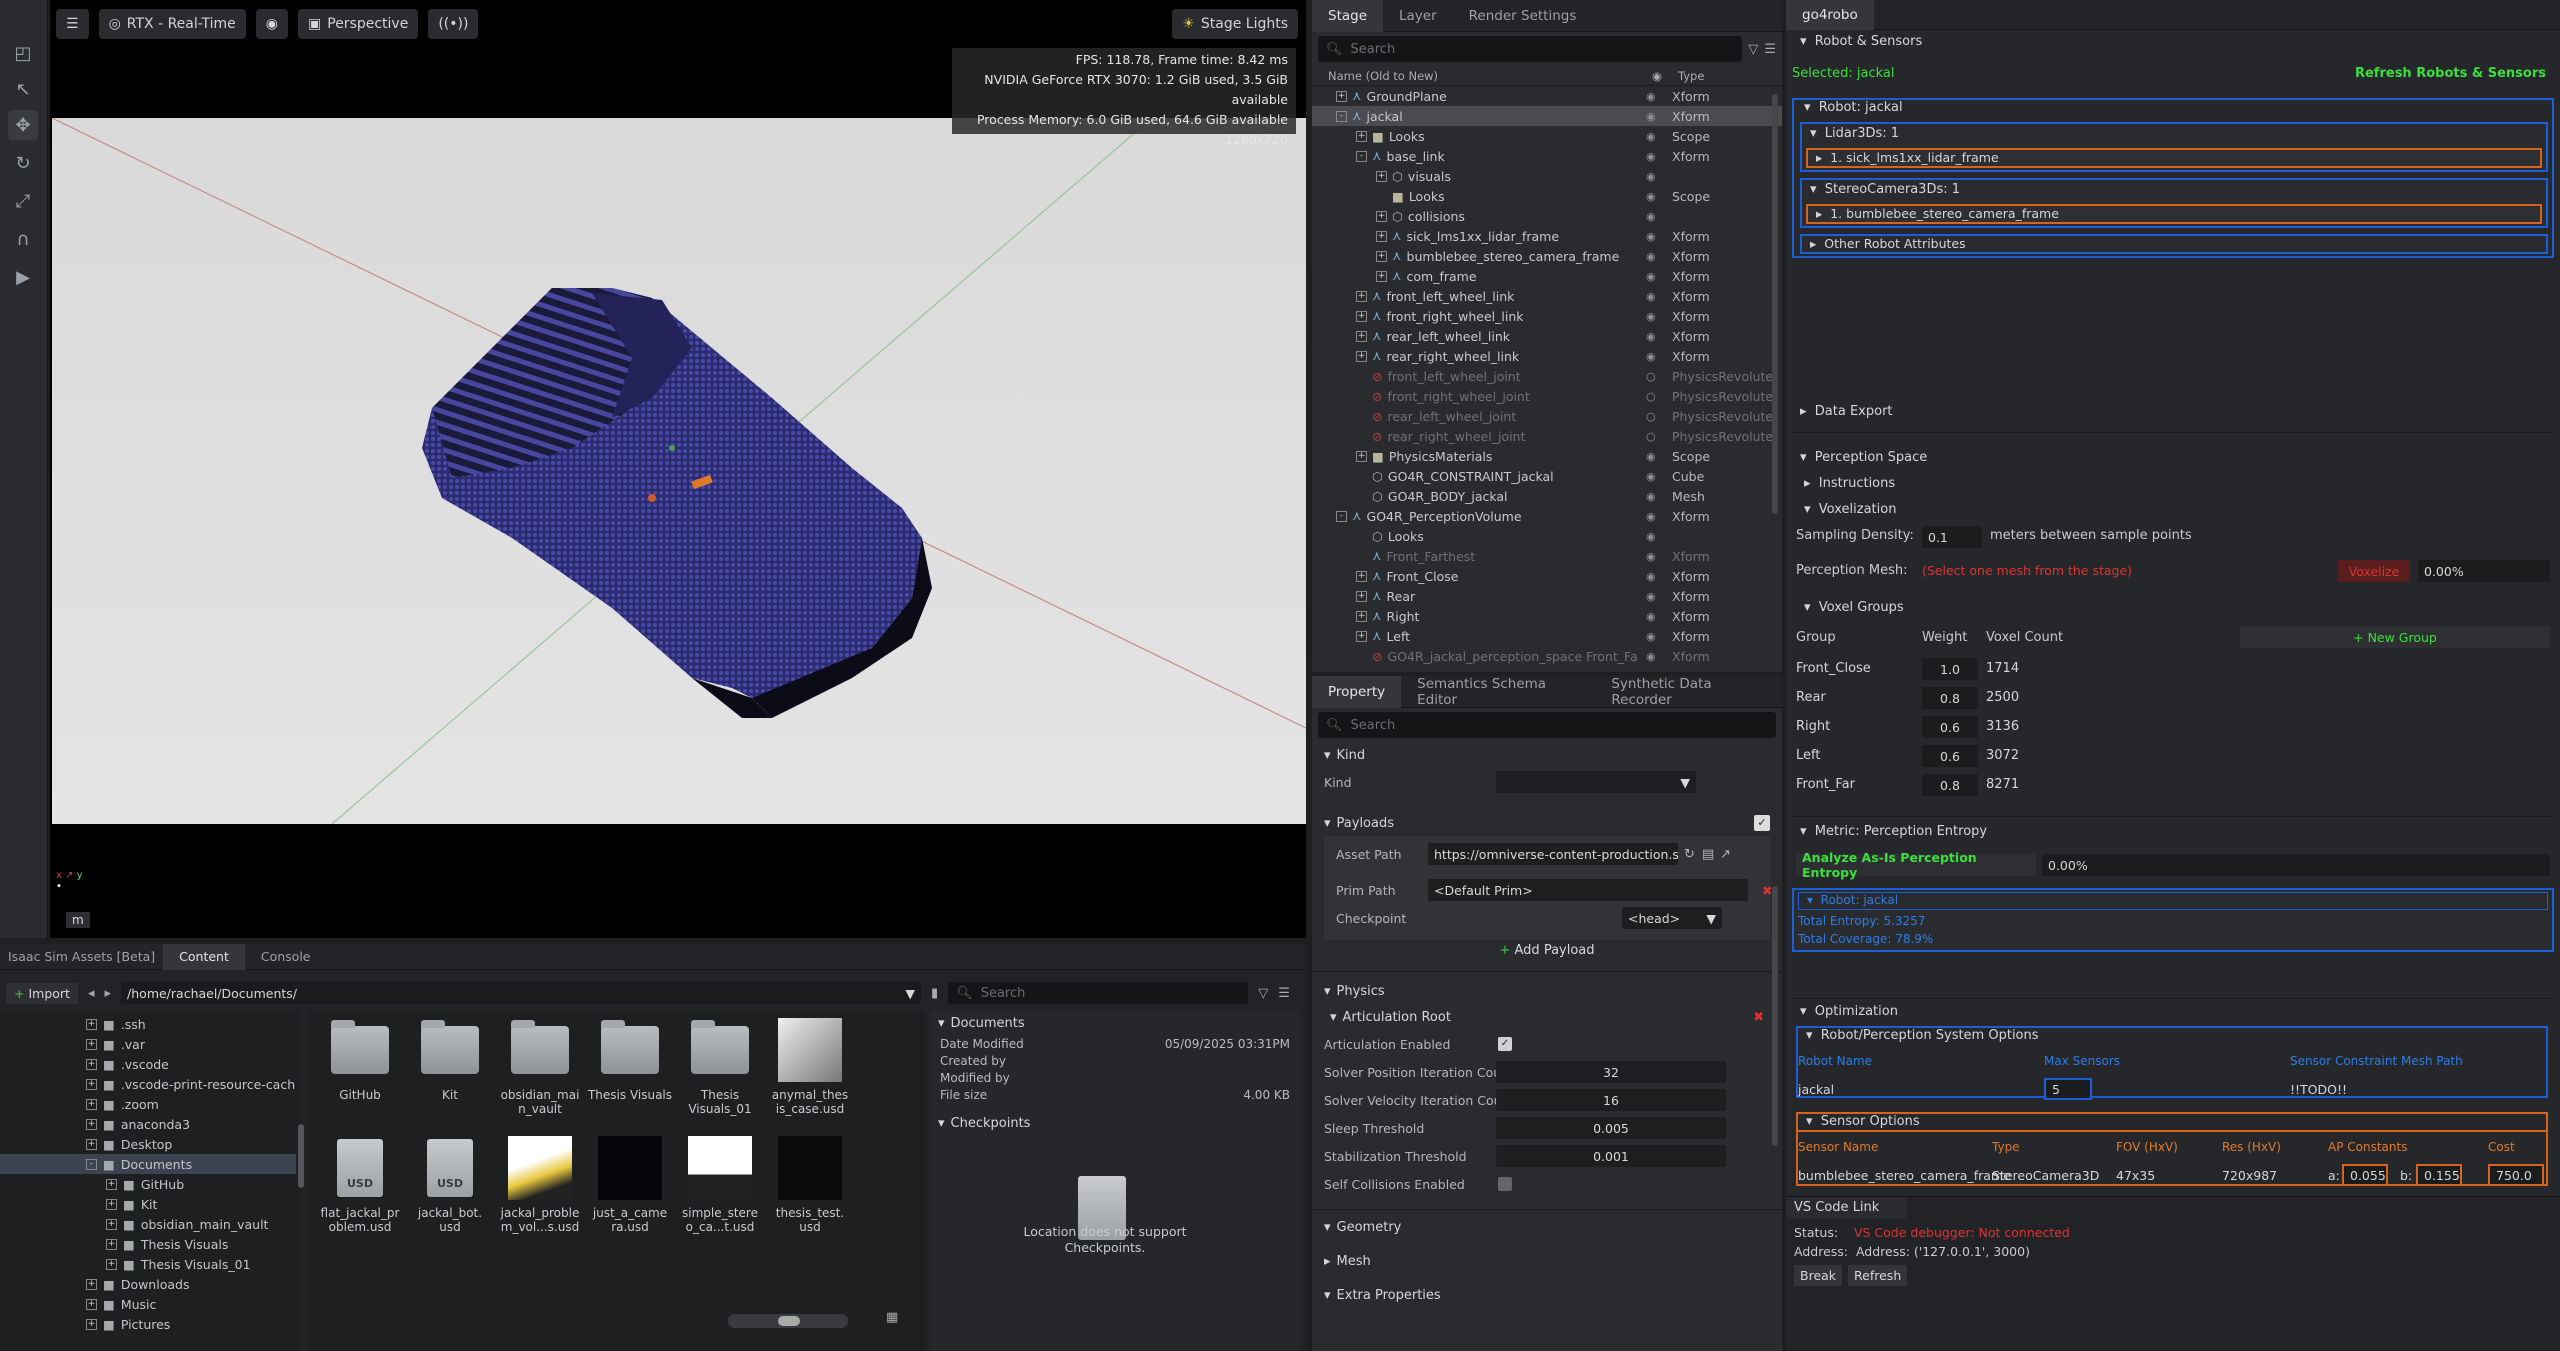 This screenshot has width=2560, height=1351. Describe the element at coordinates (630, 1060) in the screenshot. I see `file-tile: Thesis Visuals` at that location.